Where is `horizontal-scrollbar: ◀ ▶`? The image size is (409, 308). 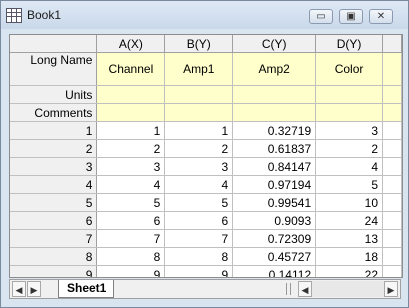 horizontal-scrollbar: ◀ ▶ is located at coordinates (348, 289).